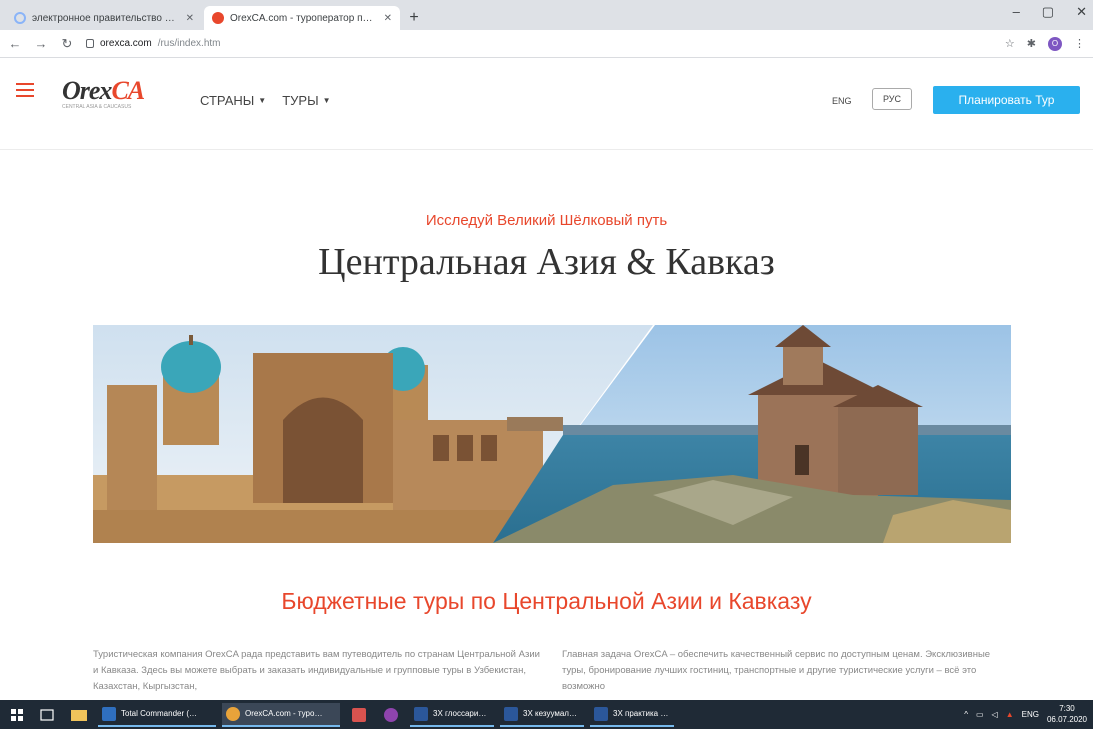 This screenshot has height=729, width=1093. Describe the element at coordinates (67, 44) in the screenshot. I see `reload-icon: ↻` at that location.